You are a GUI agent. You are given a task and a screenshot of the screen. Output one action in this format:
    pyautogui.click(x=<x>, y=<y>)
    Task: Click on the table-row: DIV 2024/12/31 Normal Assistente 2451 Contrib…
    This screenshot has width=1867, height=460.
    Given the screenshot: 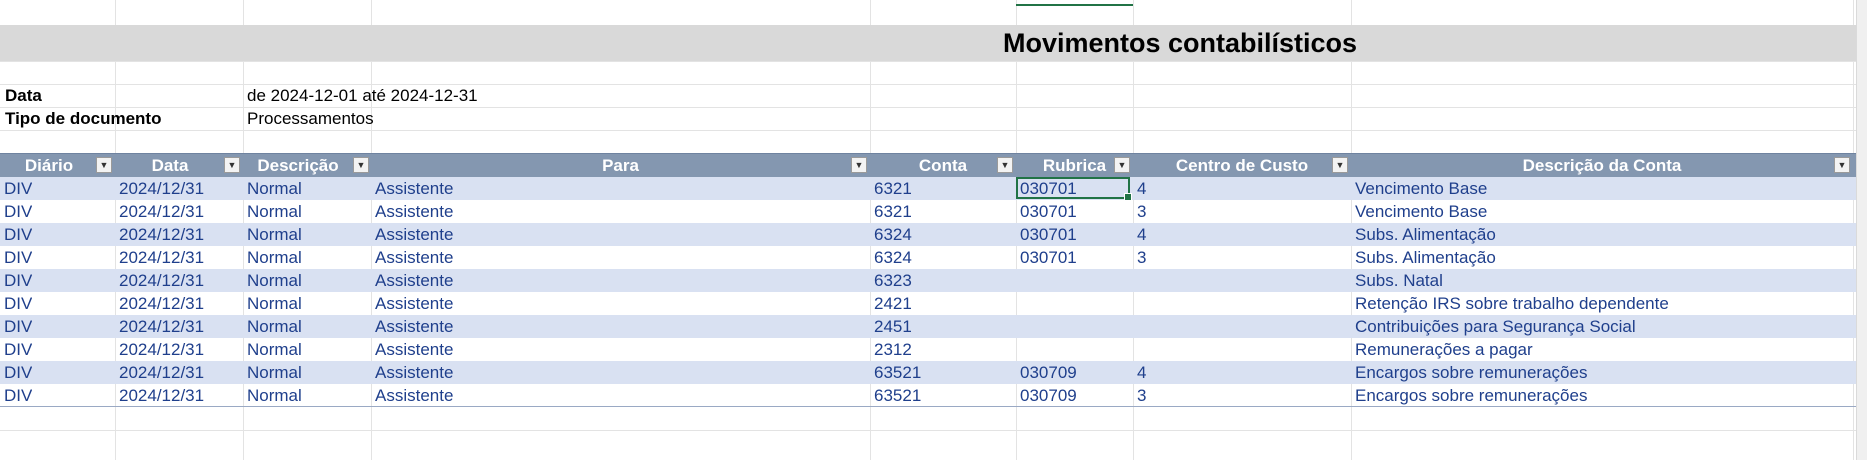 What is the action you would take?
    pyautogui.click(x=933, y=326)
    